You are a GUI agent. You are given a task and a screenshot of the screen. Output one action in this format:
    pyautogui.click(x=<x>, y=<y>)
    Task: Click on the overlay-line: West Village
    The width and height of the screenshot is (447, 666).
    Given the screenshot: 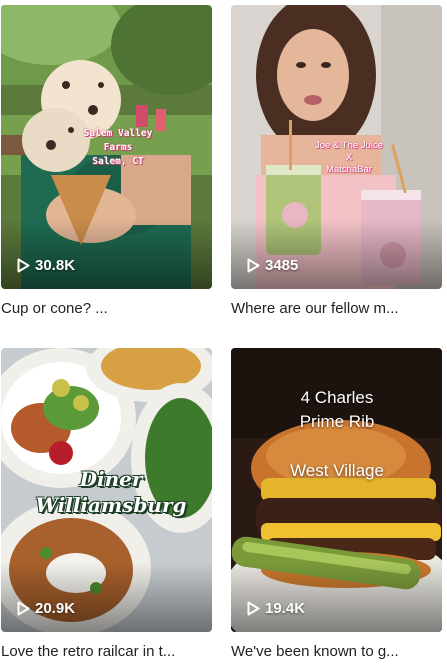 What is the action you would take?
    pyautogui.click(x=337, y=470)
    